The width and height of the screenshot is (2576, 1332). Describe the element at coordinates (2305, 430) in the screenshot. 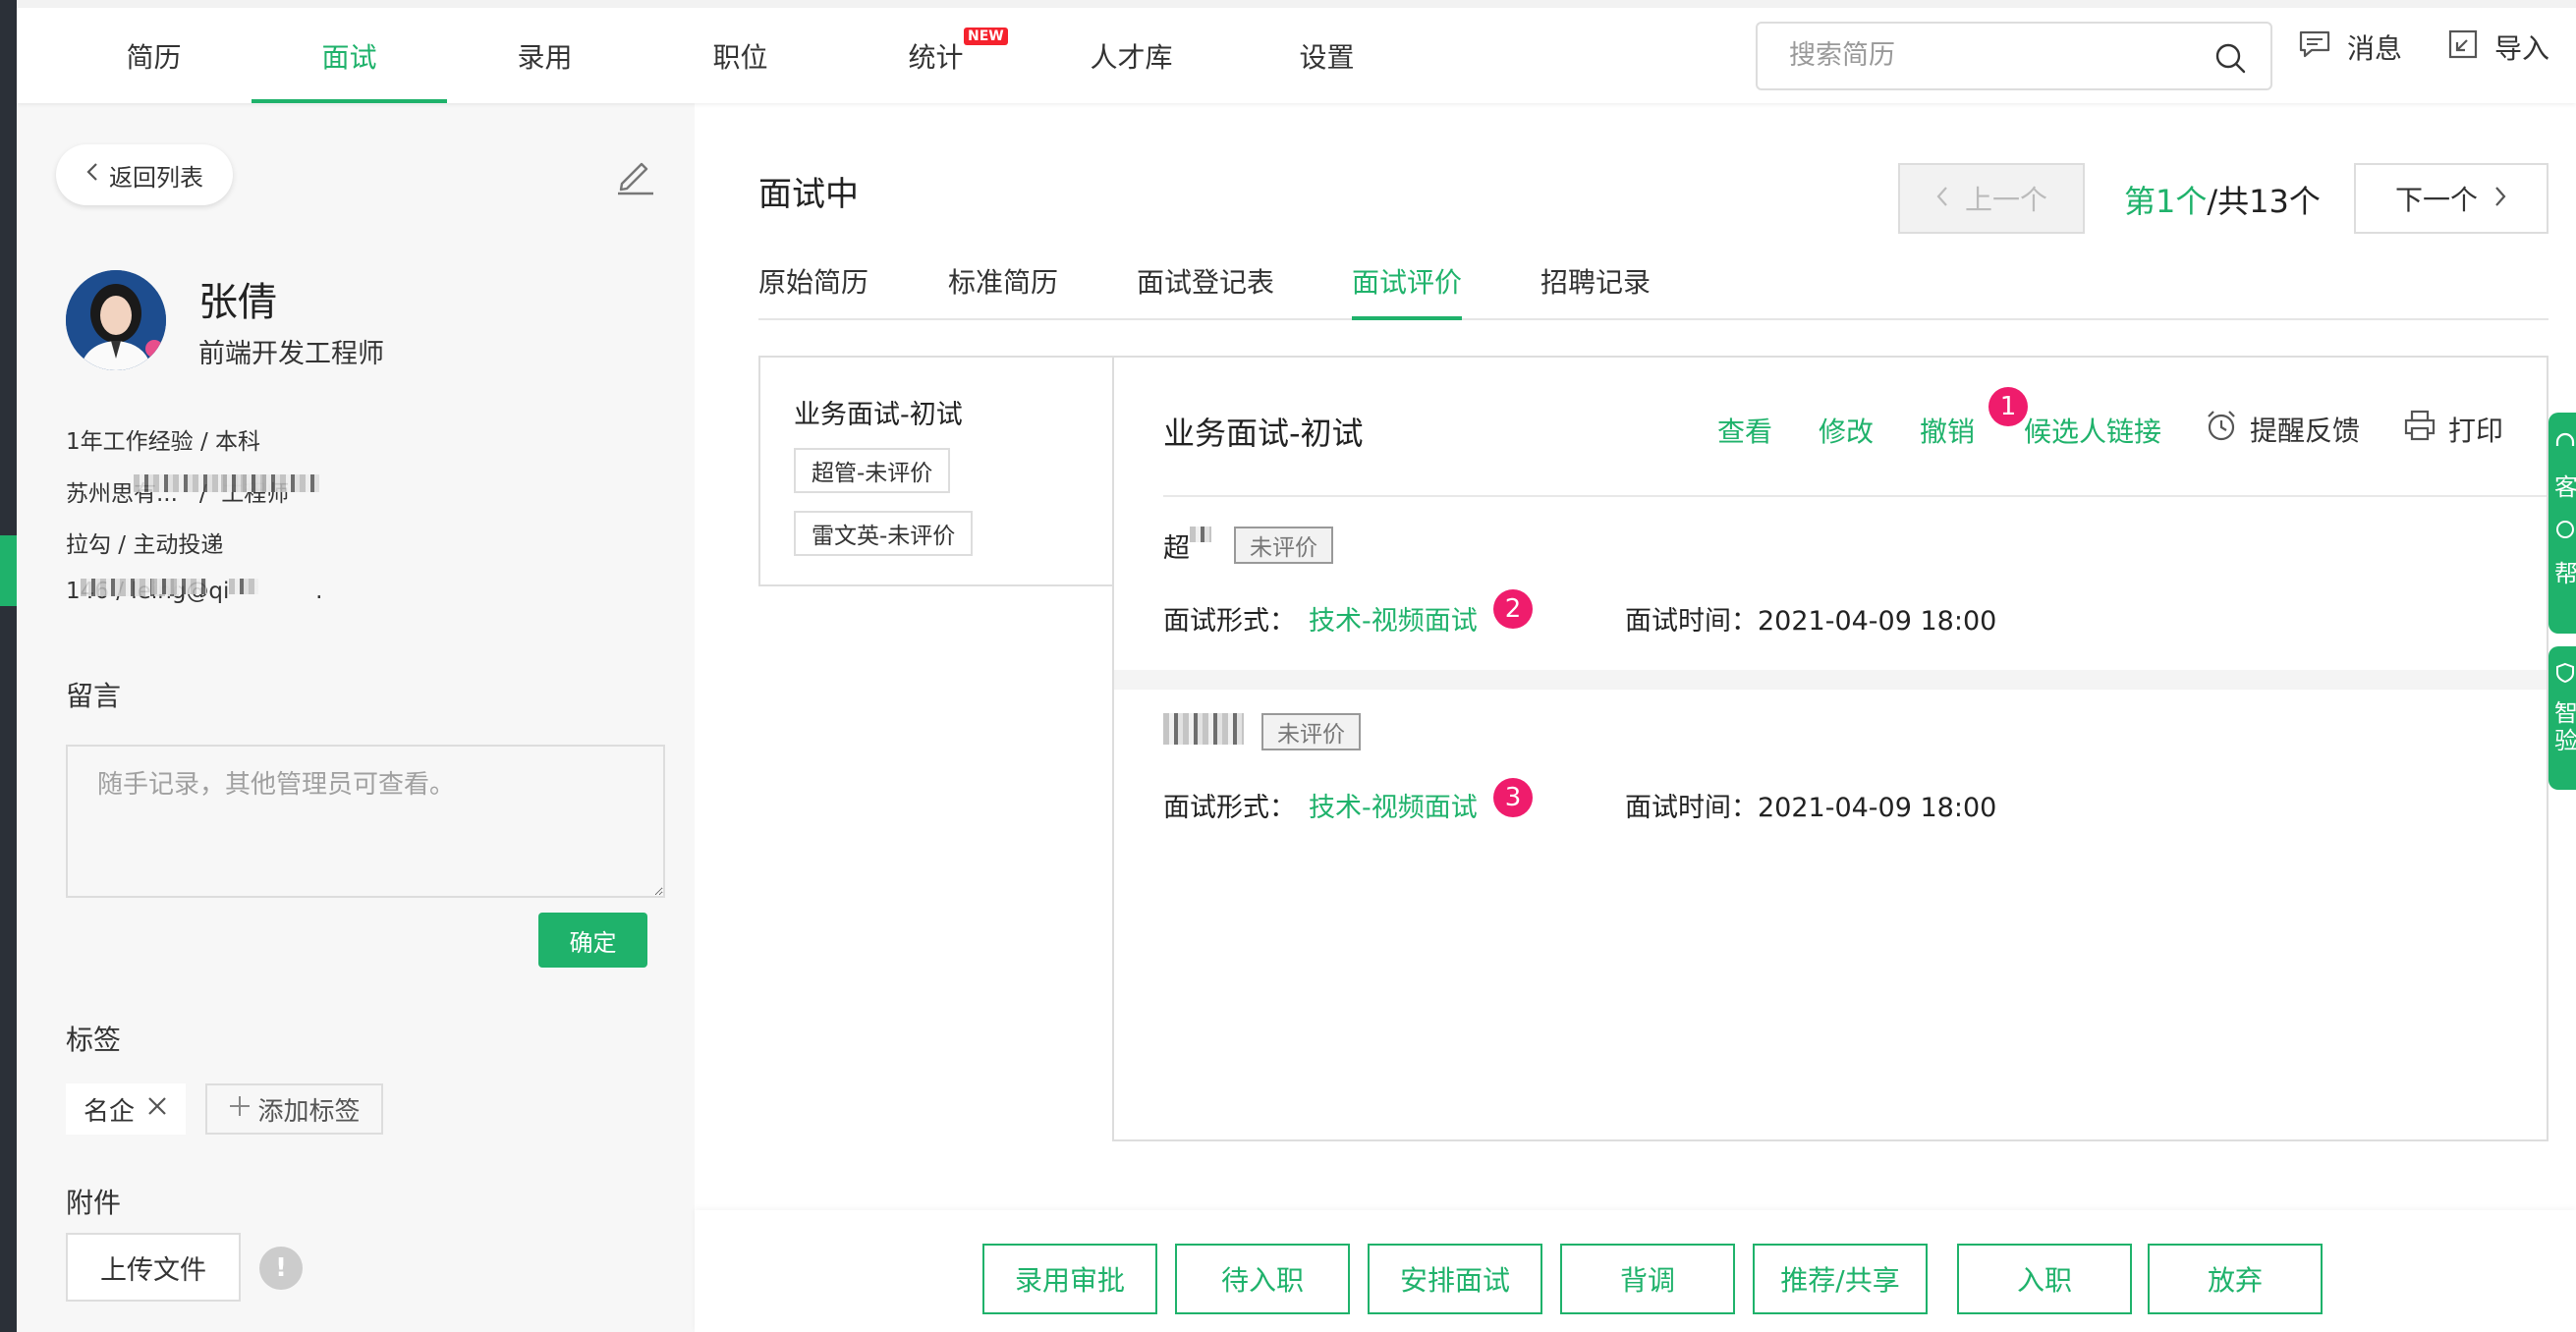

I see `remind-label: 提醒反馈` at that location.